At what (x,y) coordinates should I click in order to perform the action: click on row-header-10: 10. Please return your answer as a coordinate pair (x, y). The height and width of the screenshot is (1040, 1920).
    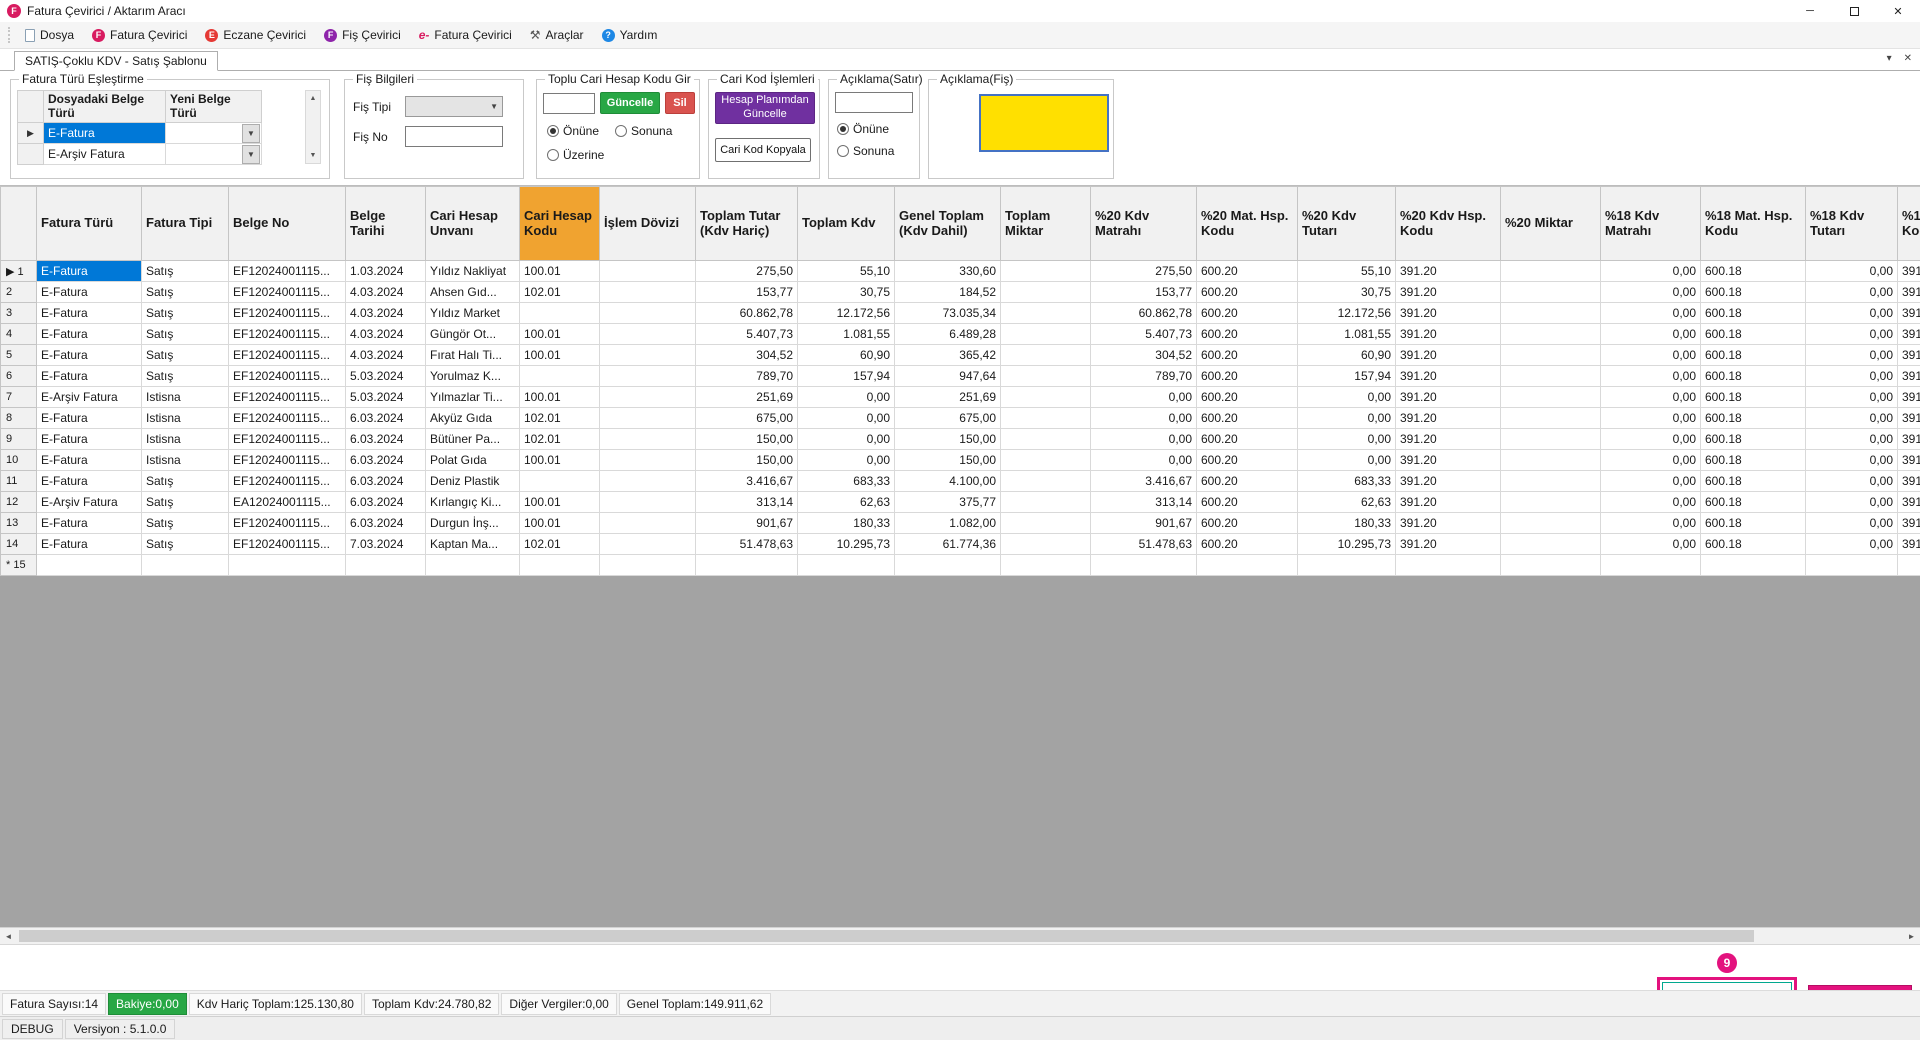
    Looking at the image, I should click on (18, 460).